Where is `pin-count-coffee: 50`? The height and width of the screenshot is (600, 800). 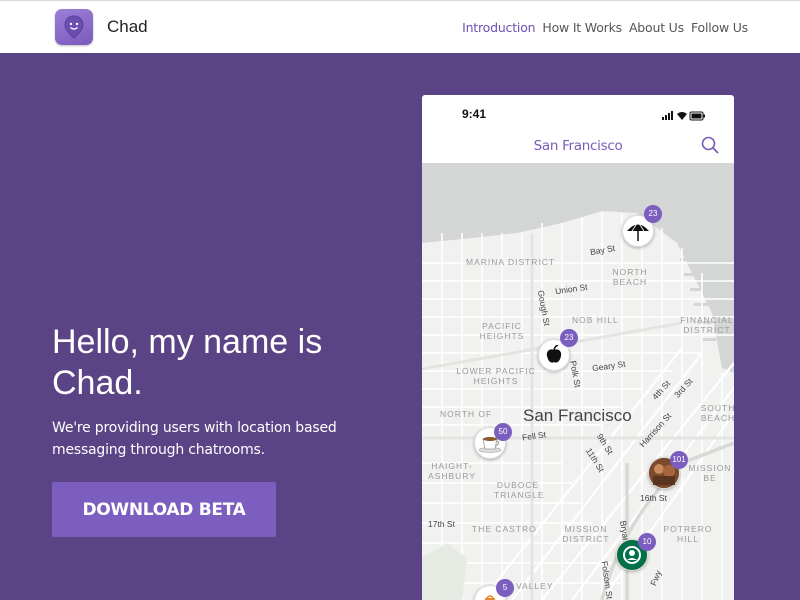 pin-count-coffee: 50 is located at coordinates (503, 432).